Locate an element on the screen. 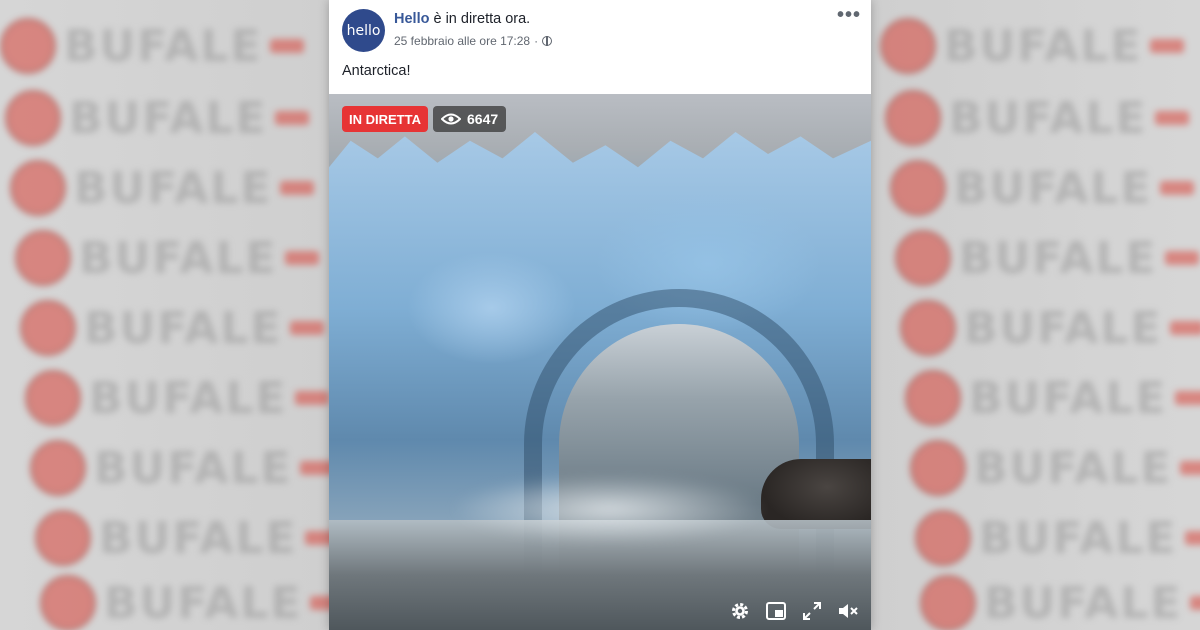 The height and width of the screenshot is (630, 1200). post-title-line: Hello è in diretta ora. is located at coordinates (462, 19).